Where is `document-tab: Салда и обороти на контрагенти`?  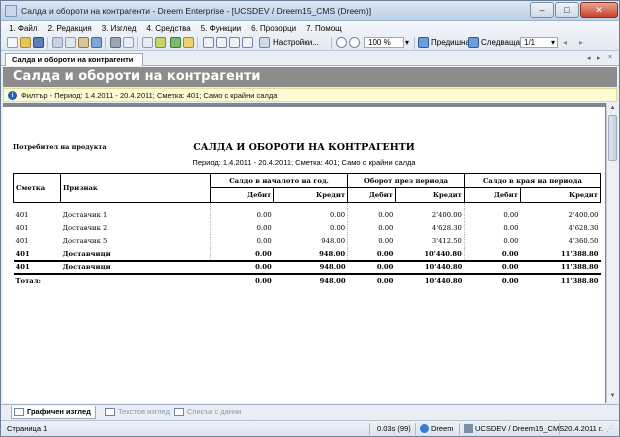 document-tab: Салда и обороти на контрагенти is located at coordinates (74, 59).